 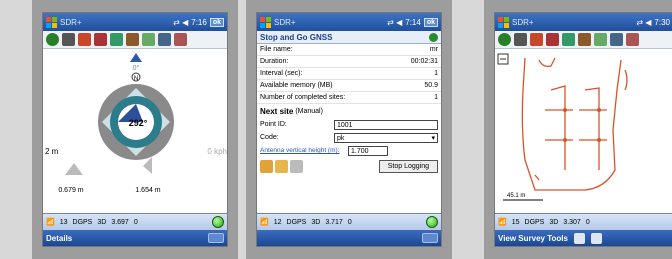 What do you see at coordinates (135, 238) in the screenshot?
I see `menu-bar: Details` at bounding box center [135, 238].